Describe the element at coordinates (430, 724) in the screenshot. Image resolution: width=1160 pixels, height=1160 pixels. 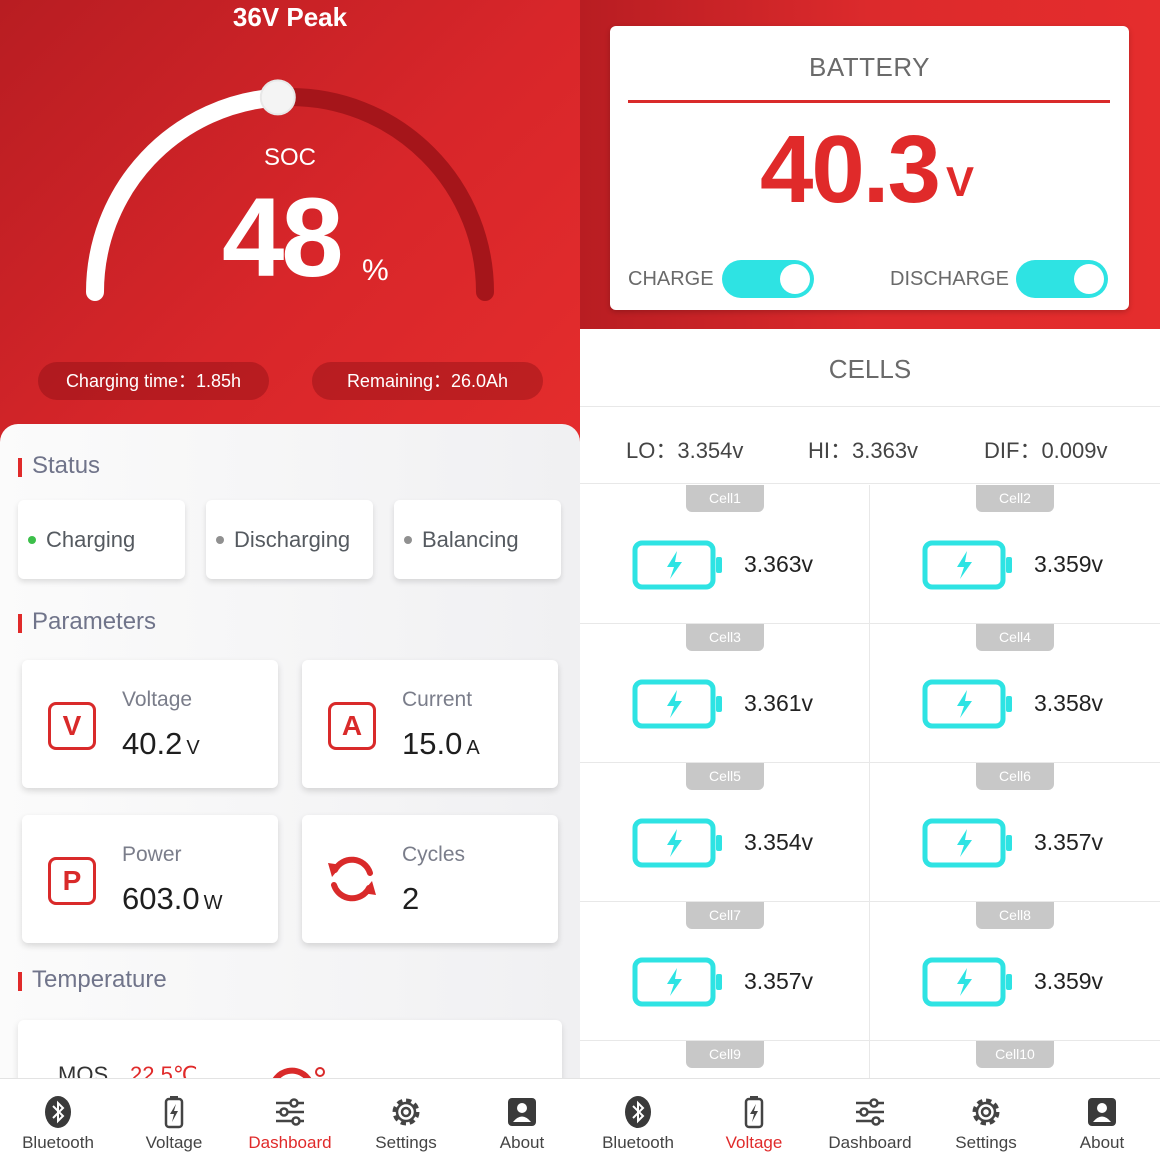
I see `current-card: A Current 15.0 A` at that location.